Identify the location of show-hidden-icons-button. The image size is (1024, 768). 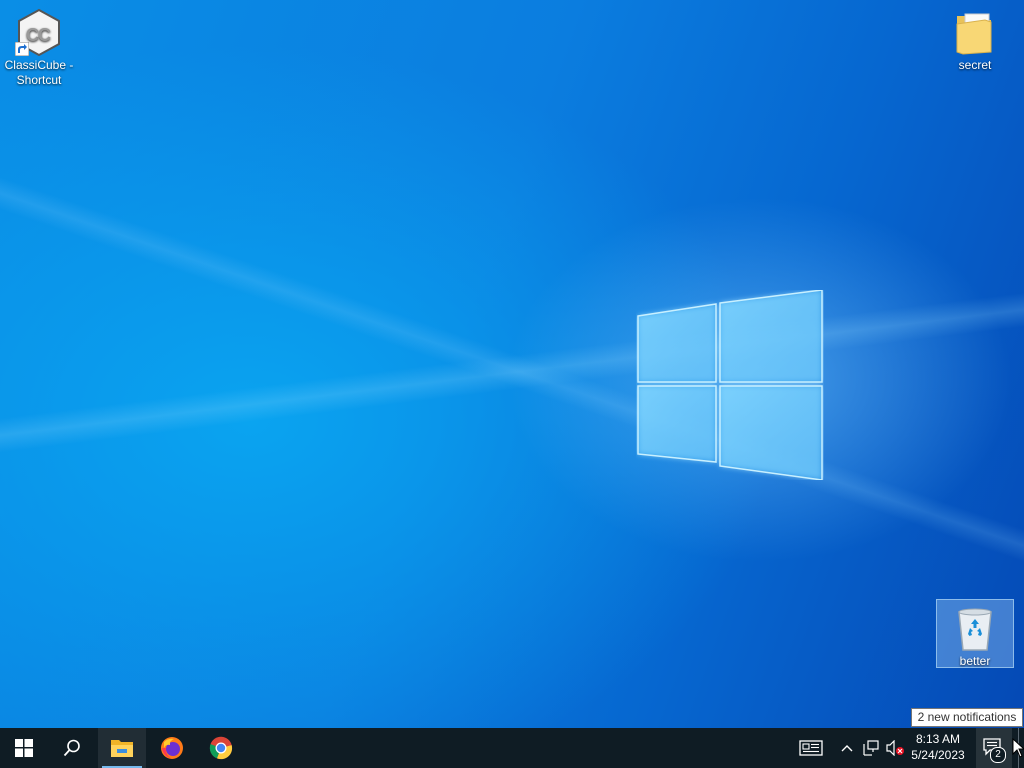
(847, 748).